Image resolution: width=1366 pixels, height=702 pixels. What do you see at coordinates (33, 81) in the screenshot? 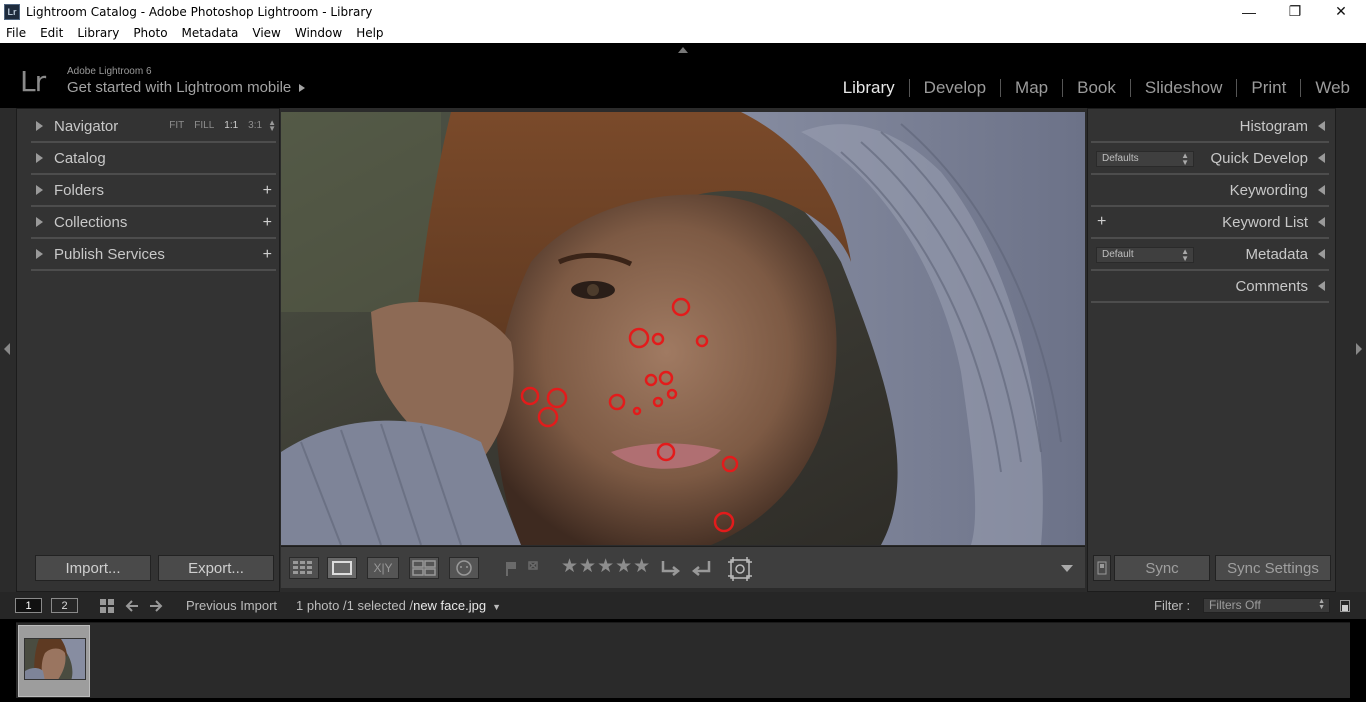
I see `lightroom-logo: Lr` at bounding box center [33, 81].